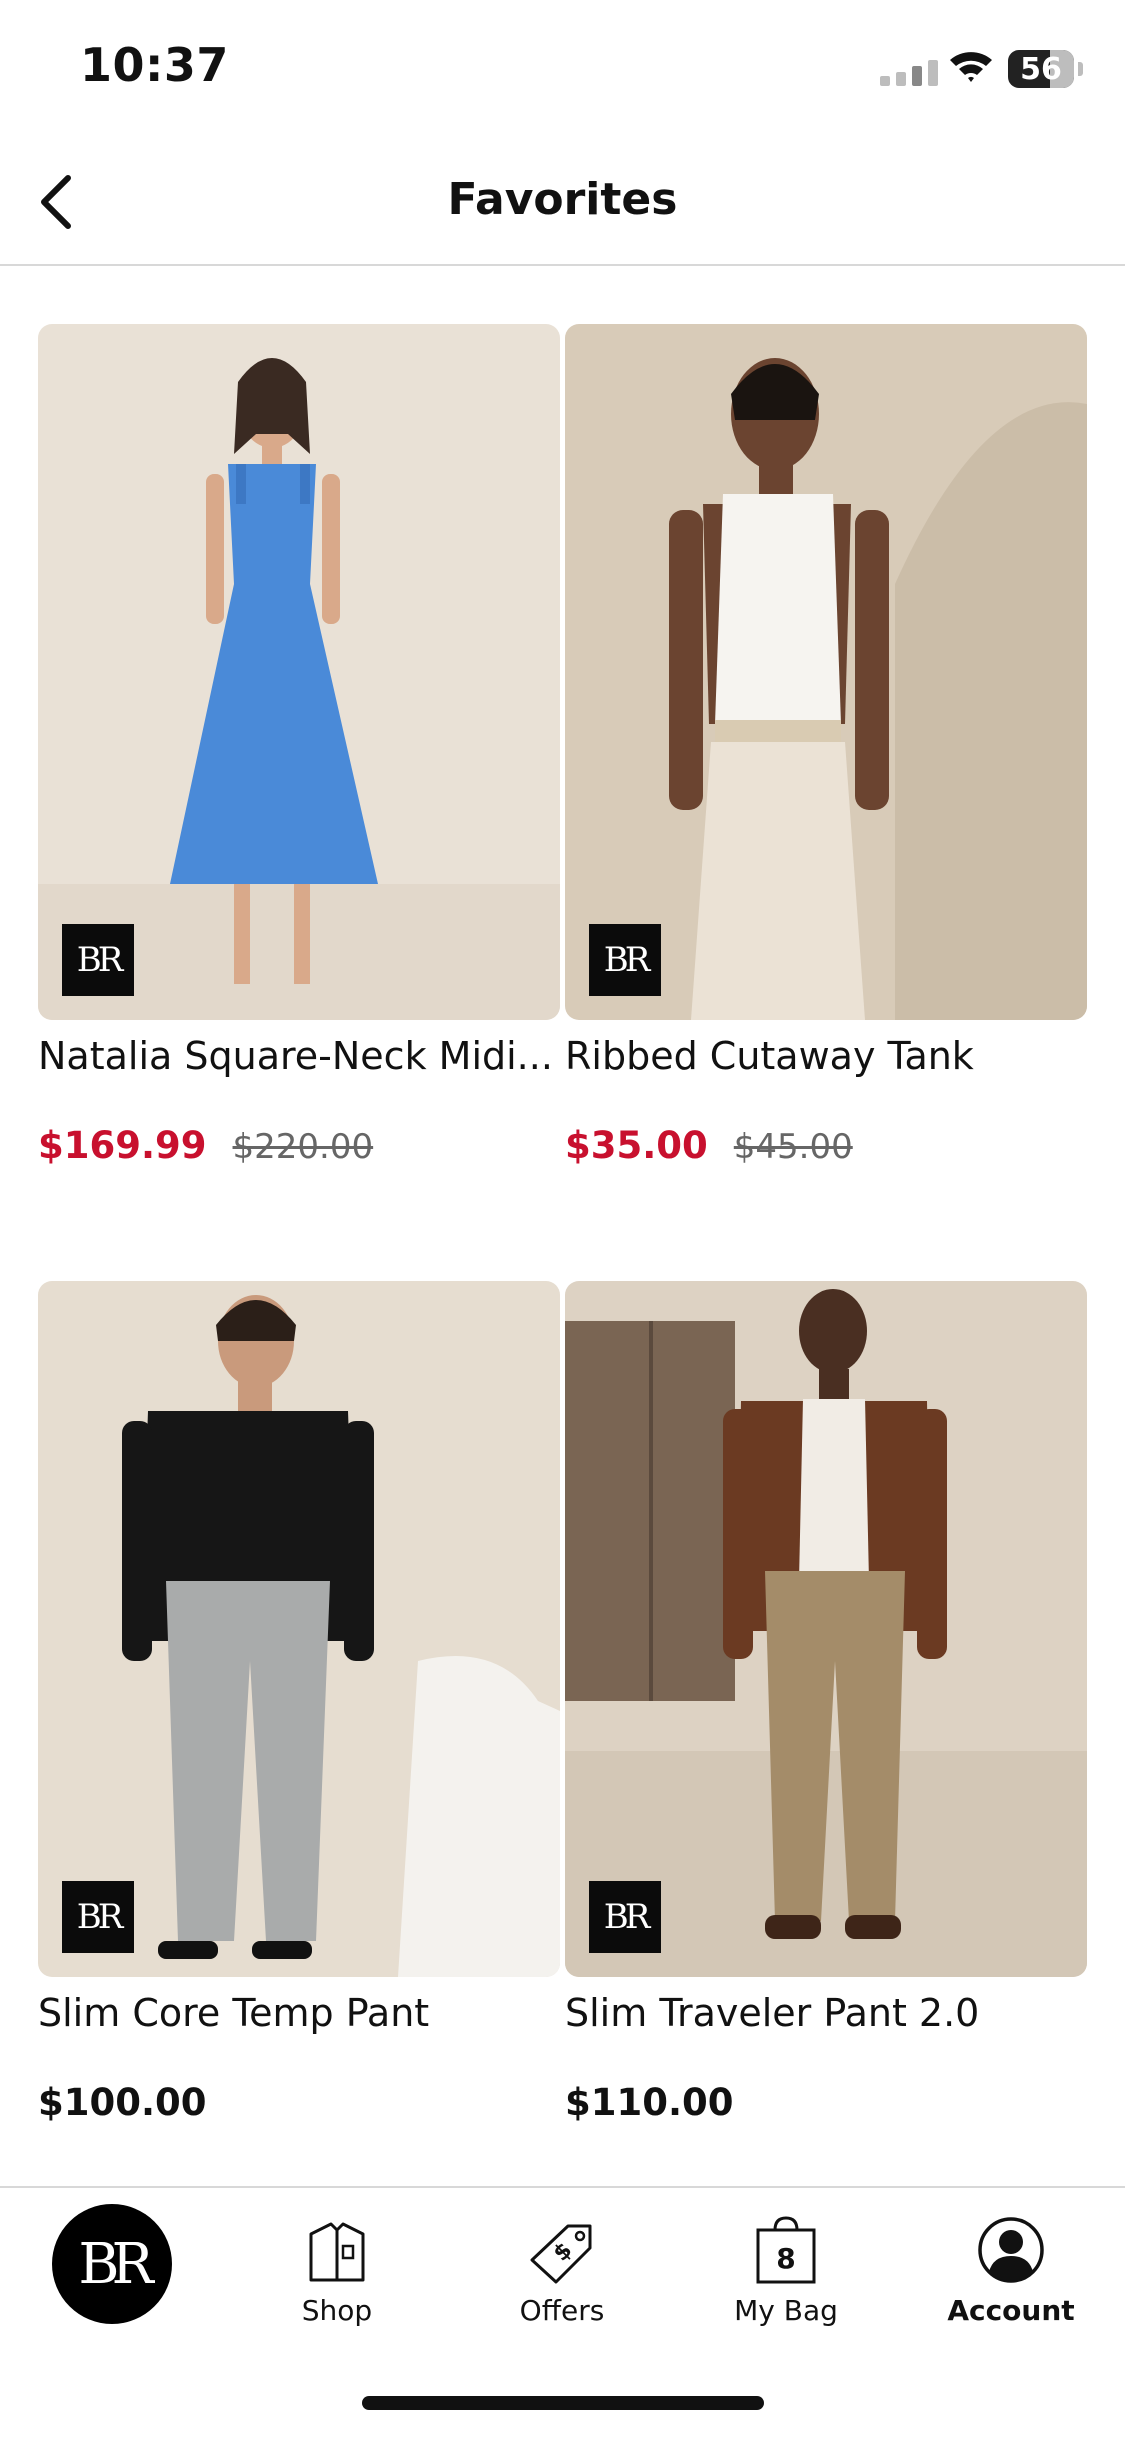 Image resolution: width=1125 pixels, height=2438 pixels. Describe the element at coordinates (562, 70) in the screenshot. I see `status-bar: 10:37 56` at that location.